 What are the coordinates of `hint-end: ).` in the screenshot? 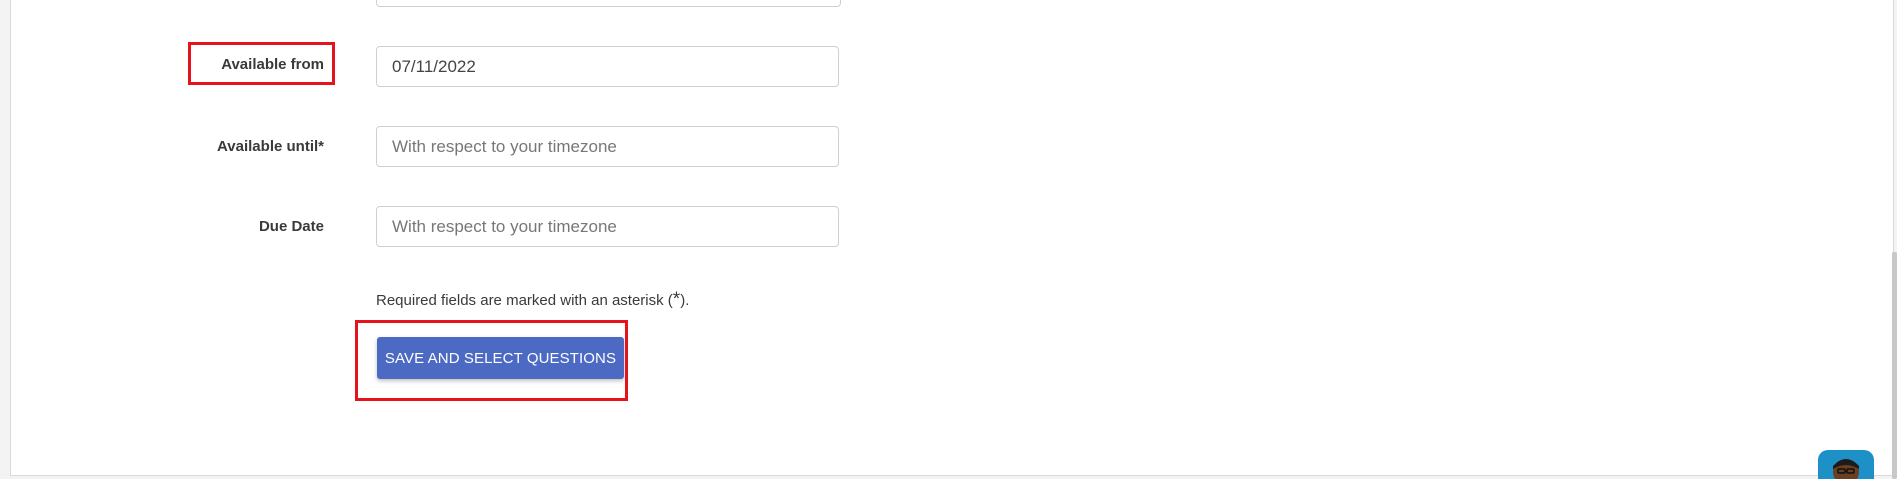 It's located at (685, 300).